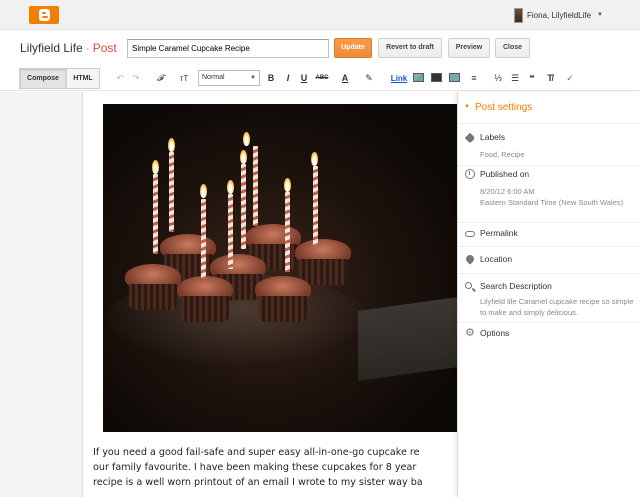 This screenshot has width=640, height=497. I want to click on blogger-menu-button, so click(44, 15).